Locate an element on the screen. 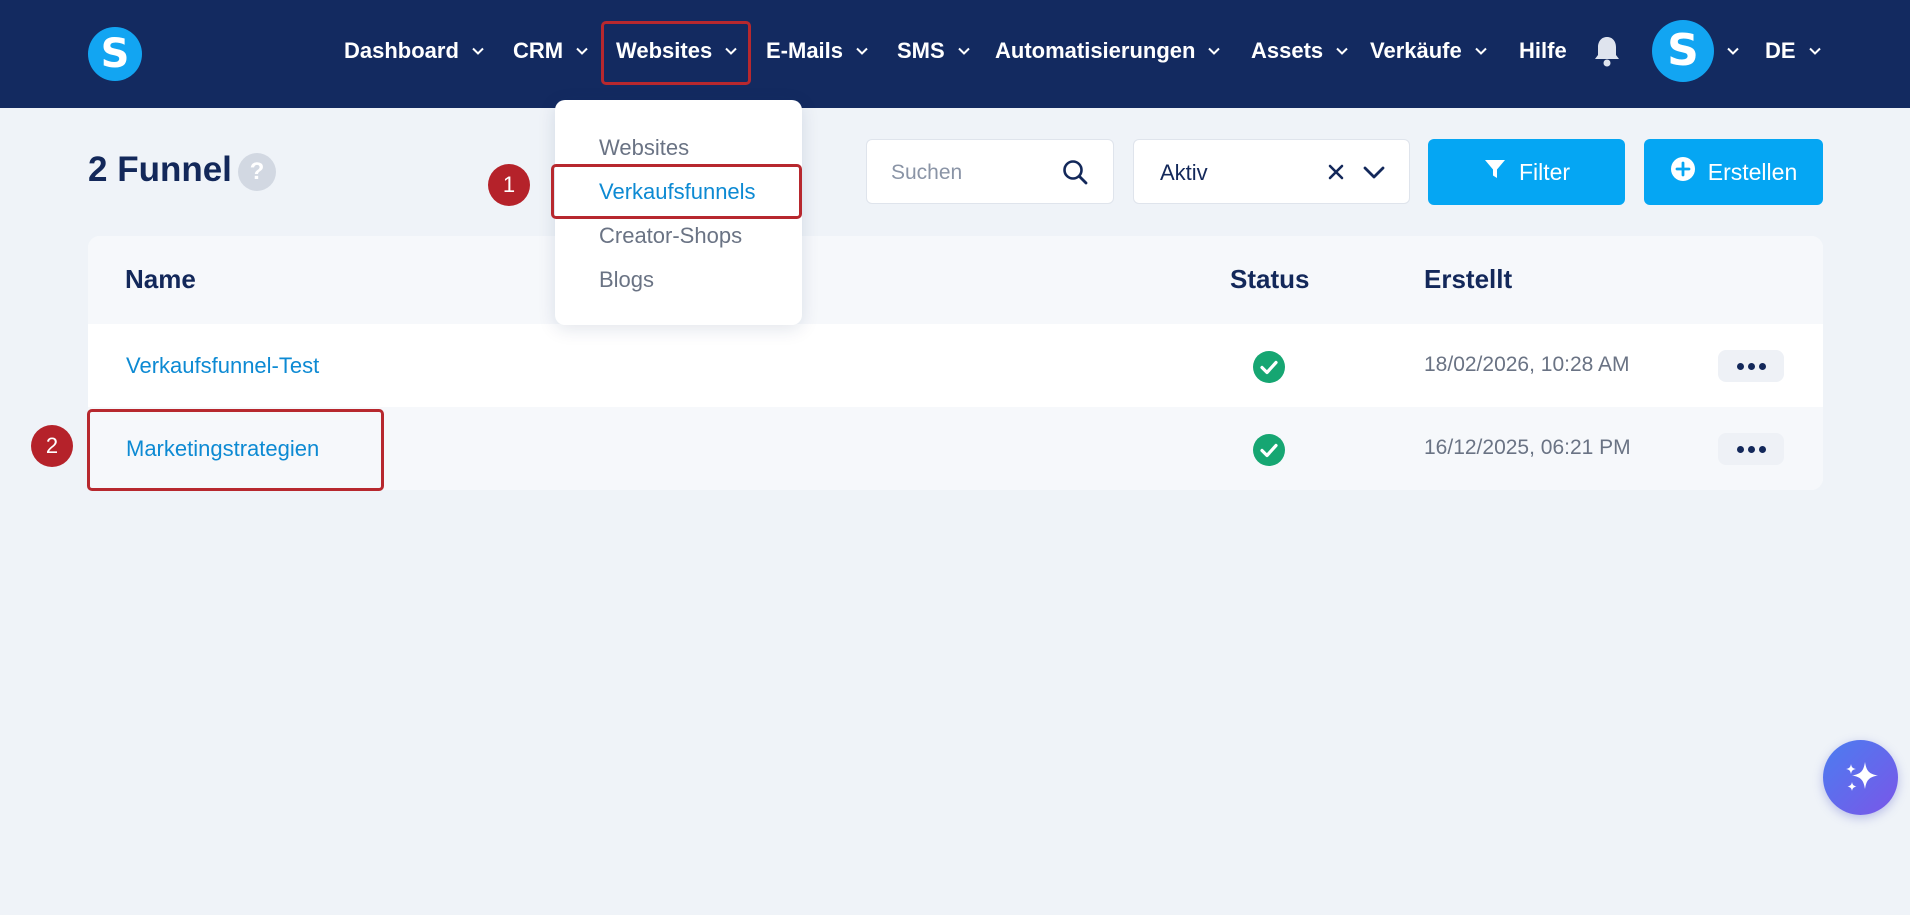 The width and height of the screenshot is (1910, 915). nav-emails-label: E-Mails is located at coordinates (805, 50).